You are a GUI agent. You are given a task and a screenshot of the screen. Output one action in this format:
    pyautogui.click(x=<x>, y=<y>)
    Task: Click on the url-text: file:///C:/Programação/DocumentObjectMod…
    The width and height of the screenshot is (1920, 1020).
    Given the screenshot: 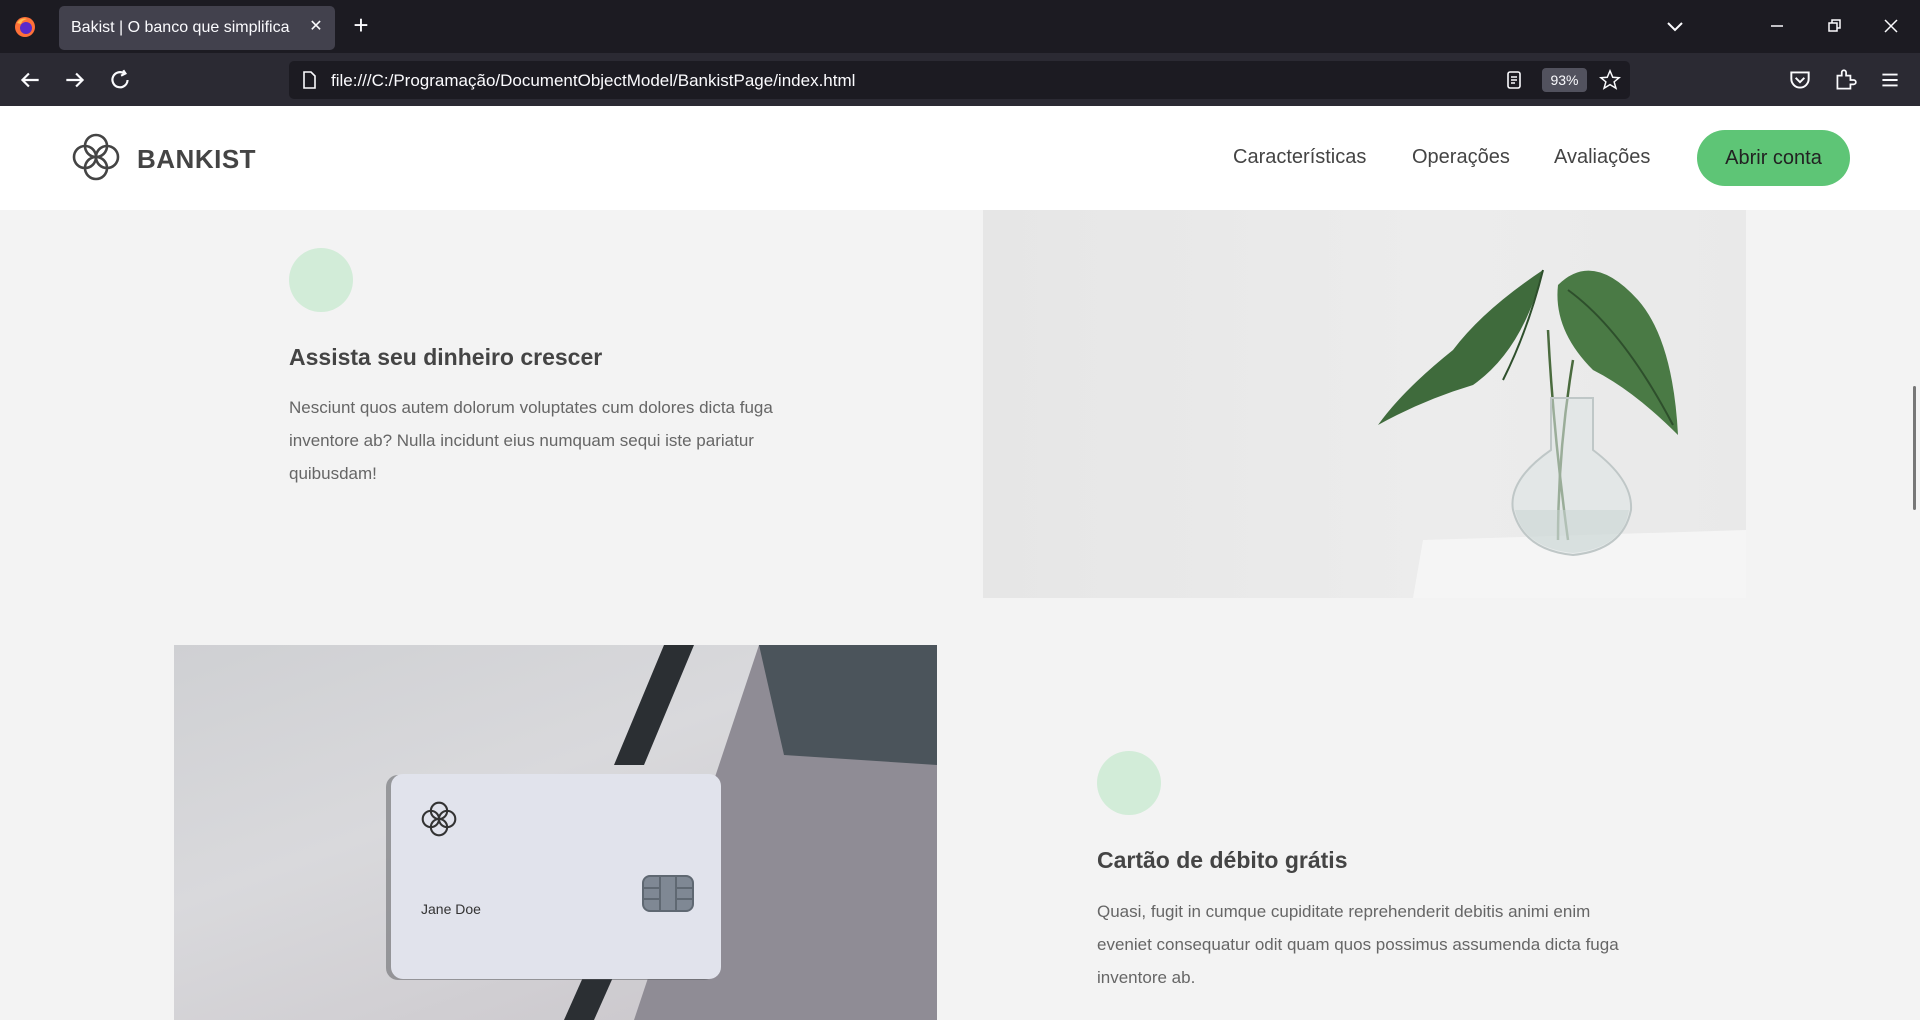 What is the action you would take?
    pyautogui.click(x=593, y=81)
    